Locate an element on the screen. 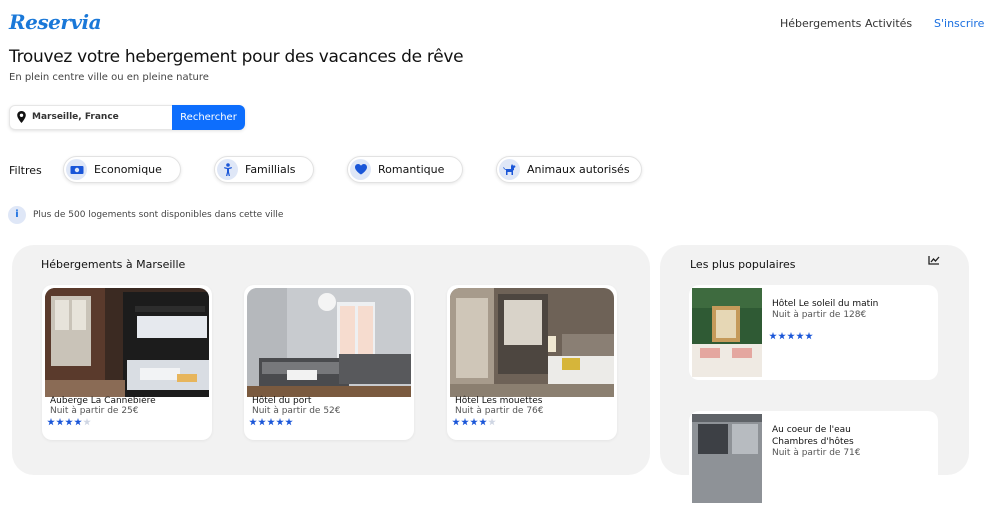 Image resolution: width=988 pixels, height=506 pixels. accommodation-card: Hôtel Les mouettes Nuit à partir de 76€ is located at coordinates (532, 362).